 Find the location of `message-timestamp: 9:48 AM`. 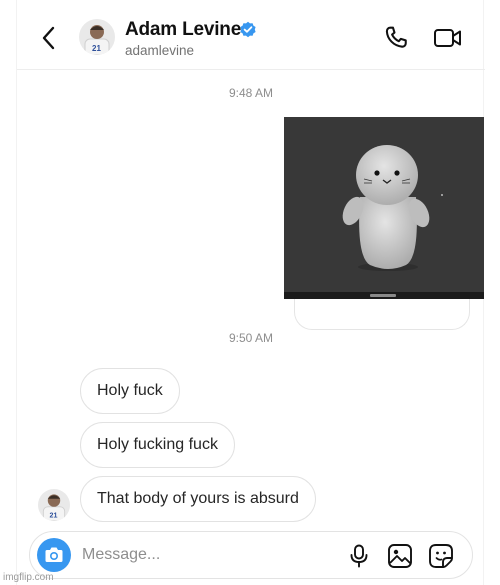

message-timestamp: 9:48 AM is located at coordinates (251, 93).